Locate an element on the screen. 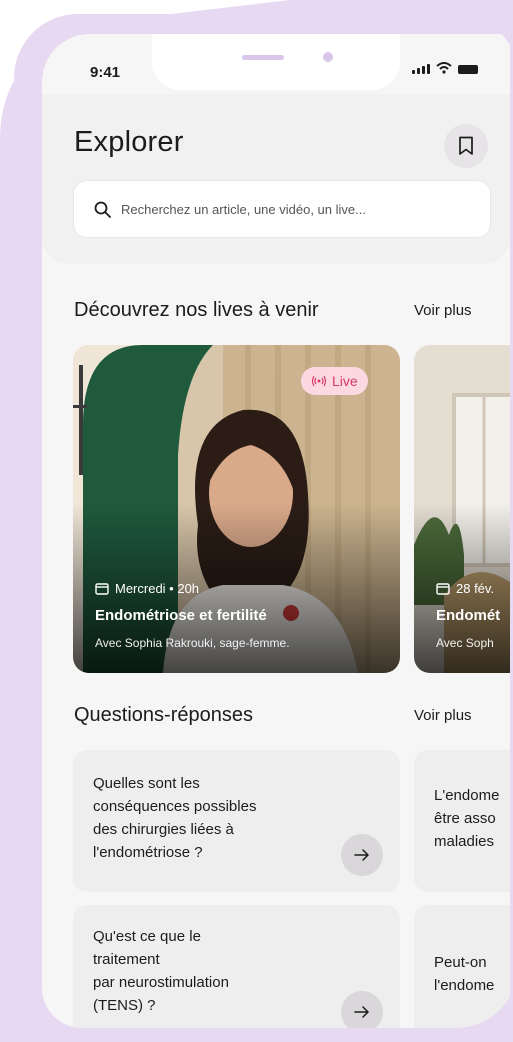  live-badge-label: Live is located at coordinates (345, 381).